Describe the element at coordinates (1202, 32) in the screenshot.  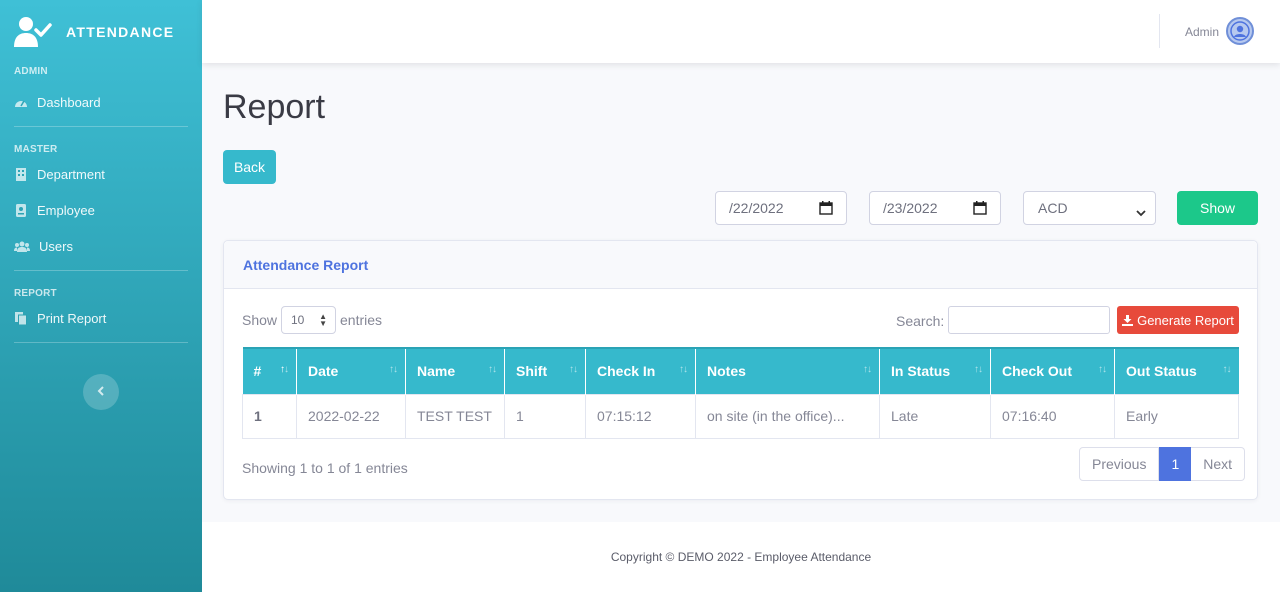
I see `user-name: Admin` at that location.